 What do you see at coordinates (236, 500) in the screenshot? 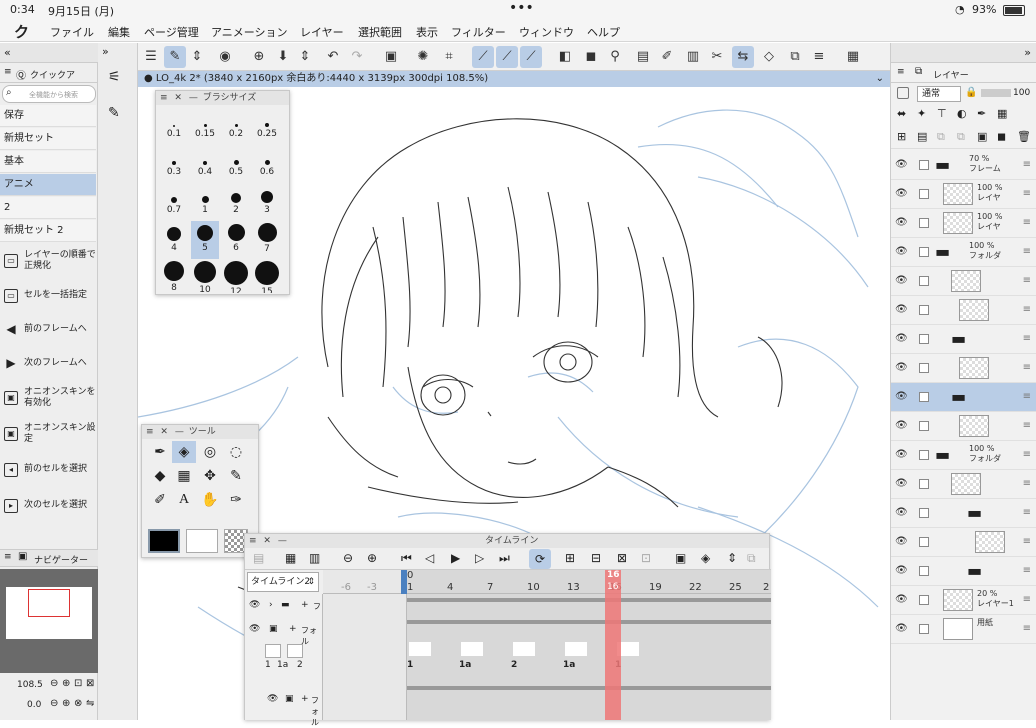
I see `vector-pen-tool-button: ✑` at bounding box center [236, 500].